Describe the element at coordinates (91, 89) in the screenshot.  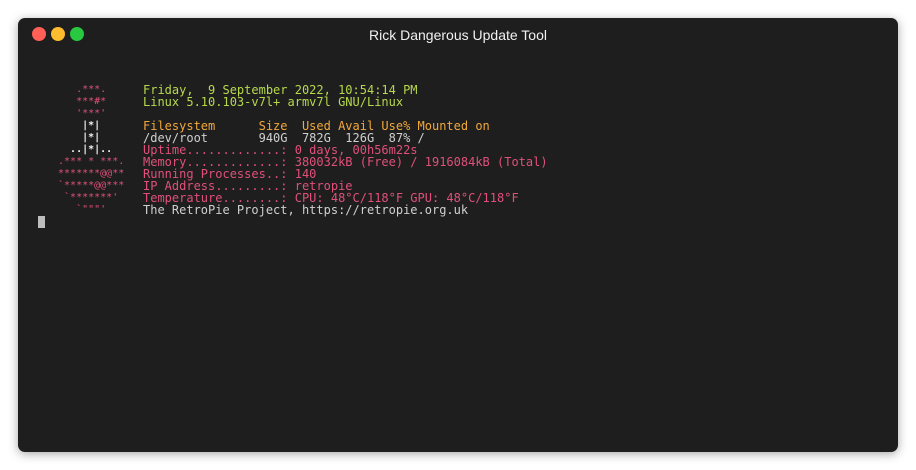
I see `logo-line: .***.` at that location.